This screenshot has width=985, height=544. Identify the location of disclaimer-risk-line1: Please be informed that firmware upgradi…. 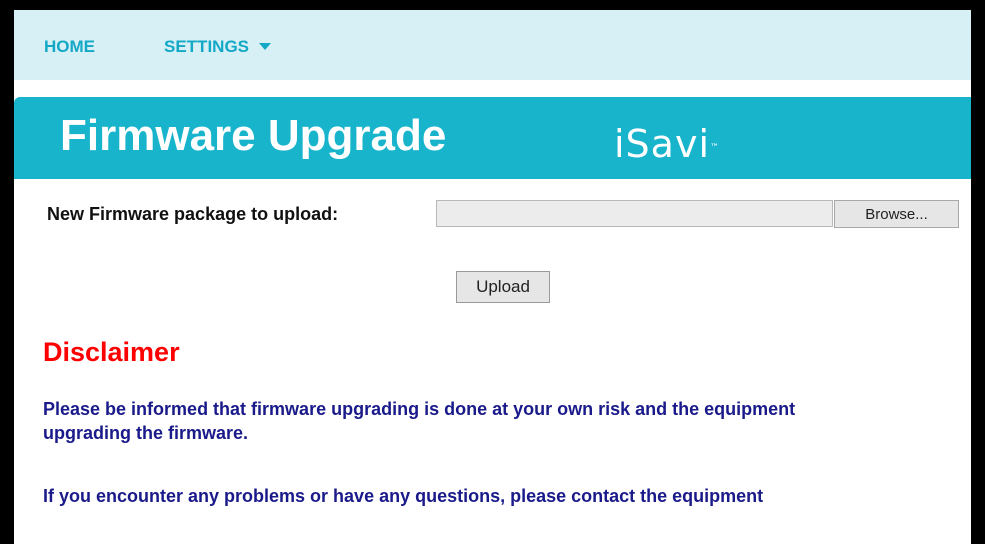
(419, 409).